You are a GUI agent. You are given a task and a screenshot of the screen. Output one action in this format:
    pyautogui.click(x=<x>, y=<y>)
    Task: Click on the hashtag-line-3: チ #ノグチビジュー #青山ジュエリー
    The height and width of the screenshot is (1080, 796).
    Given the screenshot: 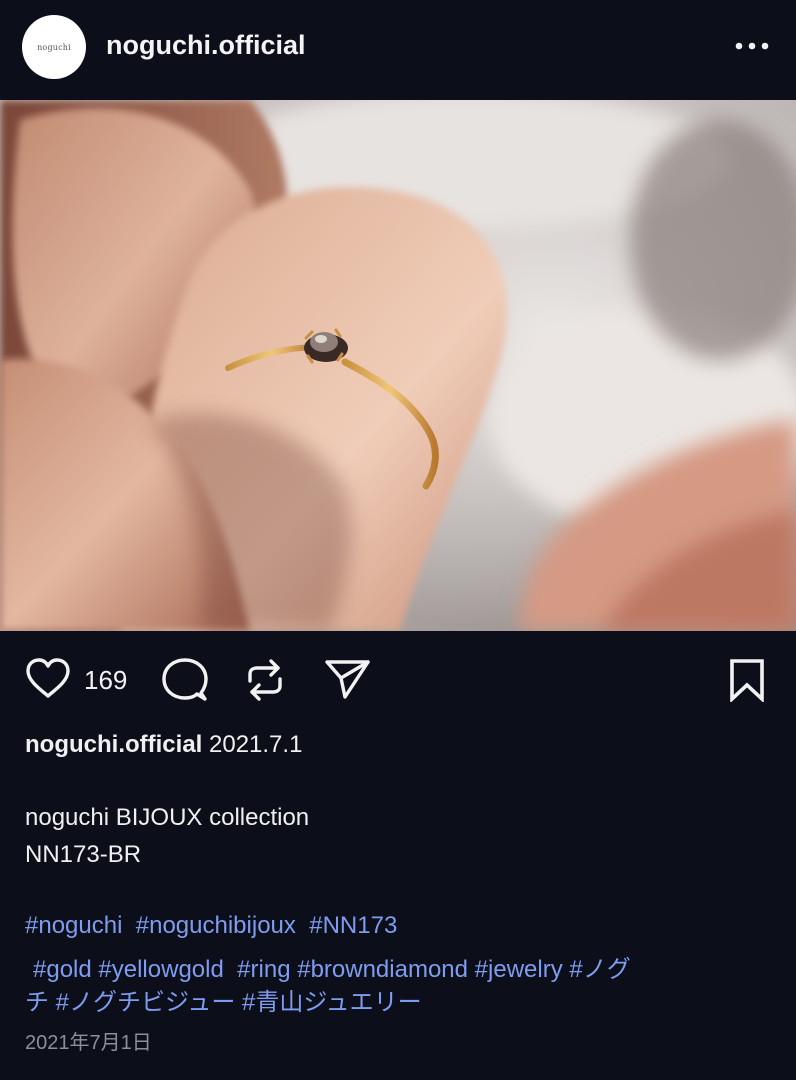 What is the action you would take?
    pyautogui.click(x=223, y=999)
    